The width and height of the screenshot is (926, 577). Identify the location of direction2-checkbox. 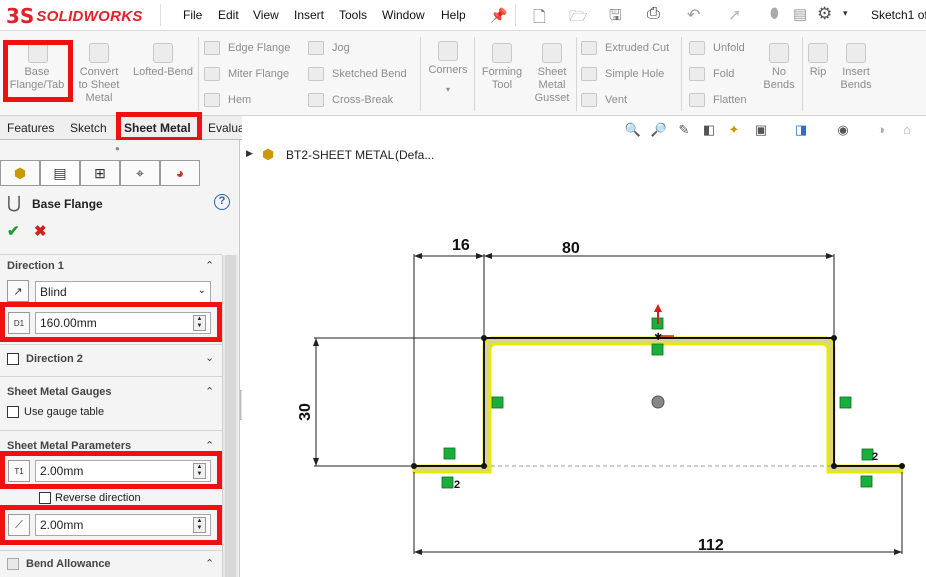
(13, 359).